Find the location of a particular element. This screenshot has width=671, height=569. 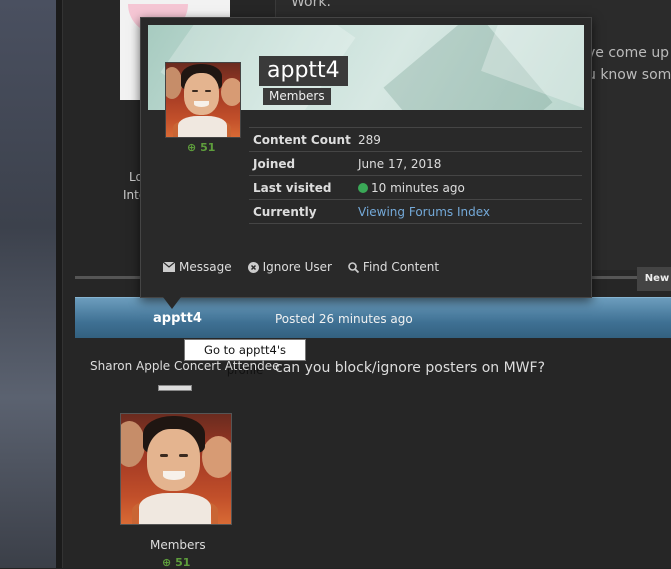

hovercard-avatar is located at coordinates (203, 100).